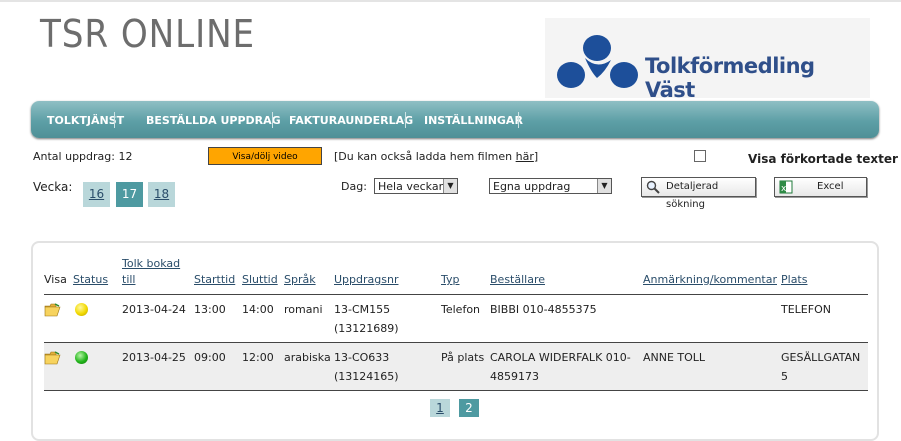  What do you see at coordinates (218, 275) in the screenshot?
I see `col-header-start-time: Starttid` at bounding box center [218, 275].